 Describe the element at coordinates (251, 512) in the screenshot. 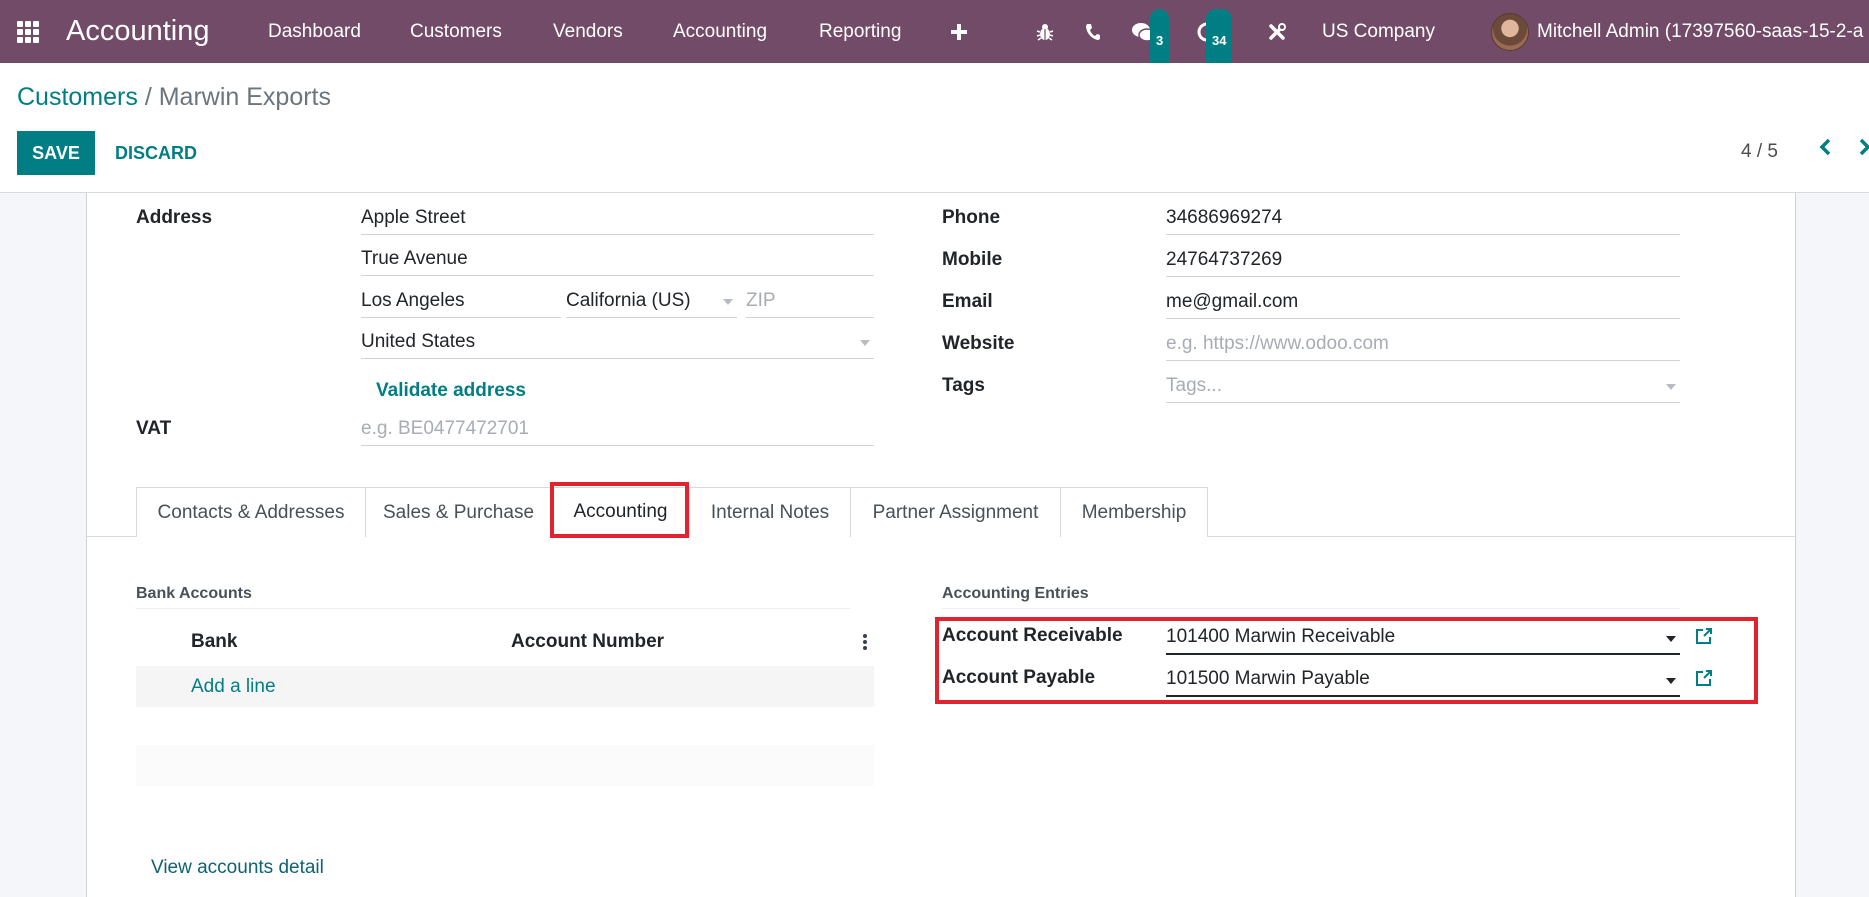

I see `tab-contacts-addresses: Contacts & Addresses` at that location.